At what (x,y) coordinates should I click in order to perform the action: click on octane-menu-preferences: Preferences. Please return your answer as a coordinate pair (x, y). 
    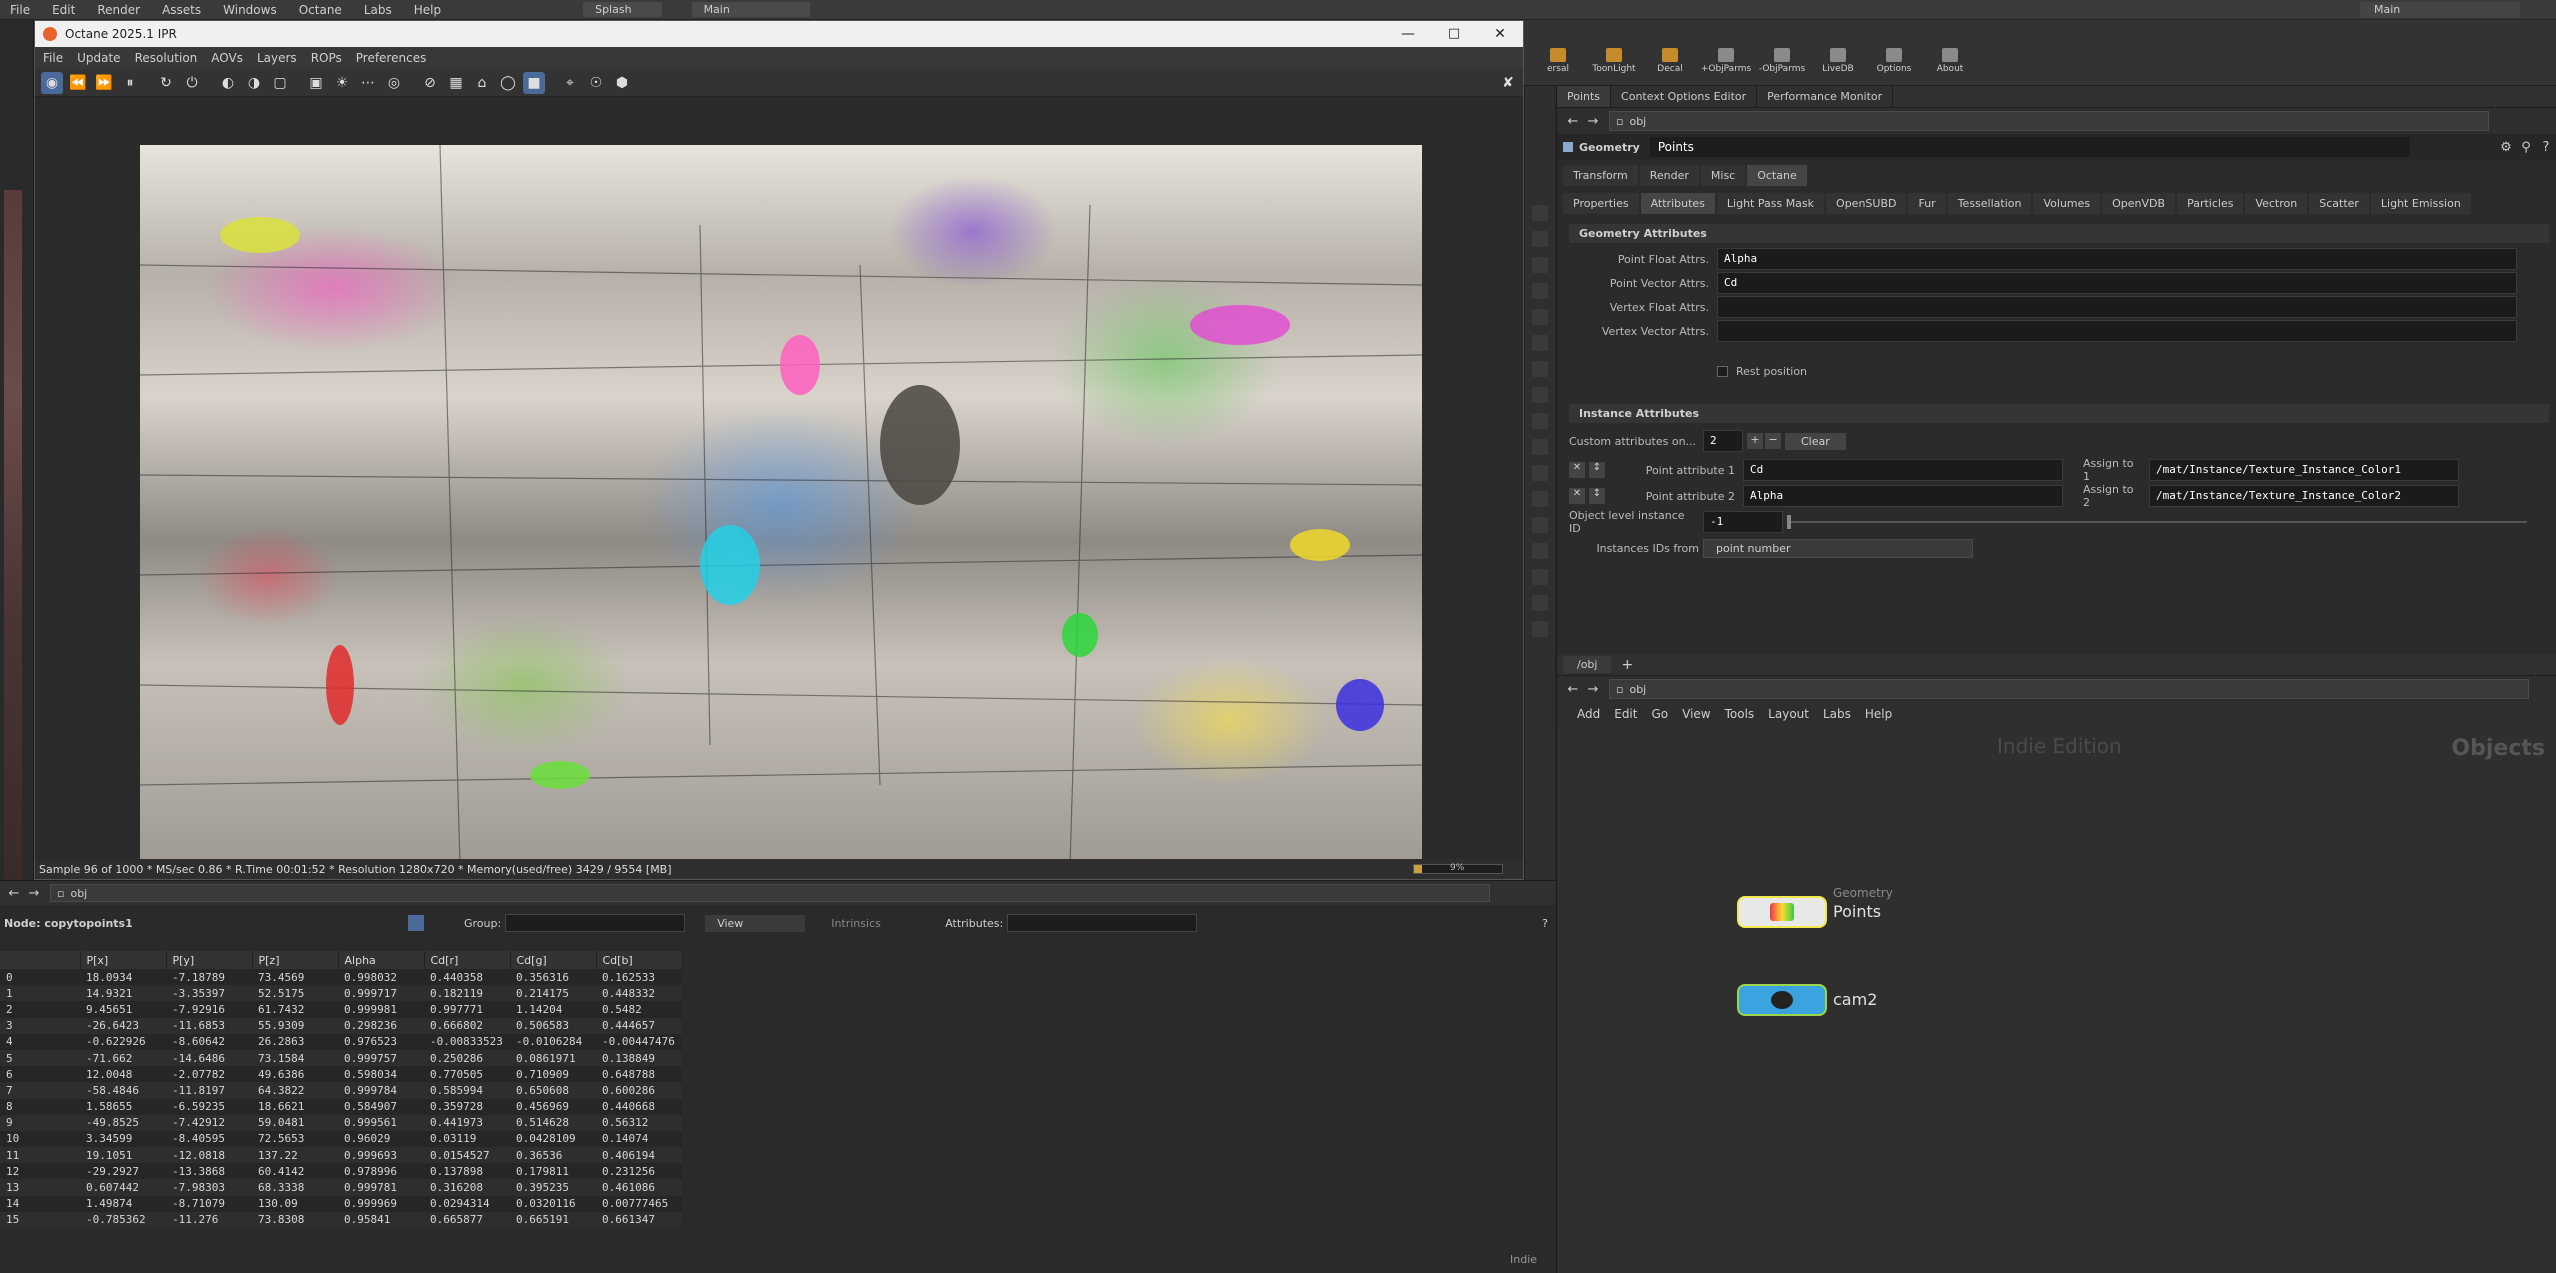
    Looking at the image, I should click on (391, 58).